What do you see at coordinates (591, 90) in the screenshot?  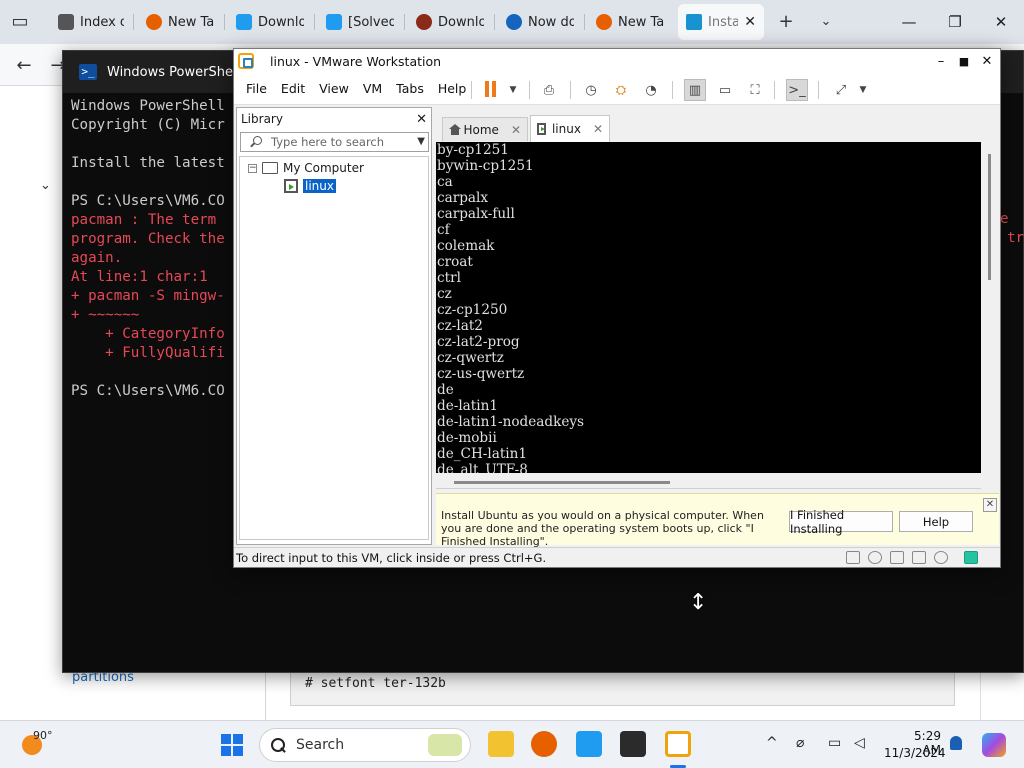 I see `snapshot-icon: ◷` at bounding box center [591, 90].